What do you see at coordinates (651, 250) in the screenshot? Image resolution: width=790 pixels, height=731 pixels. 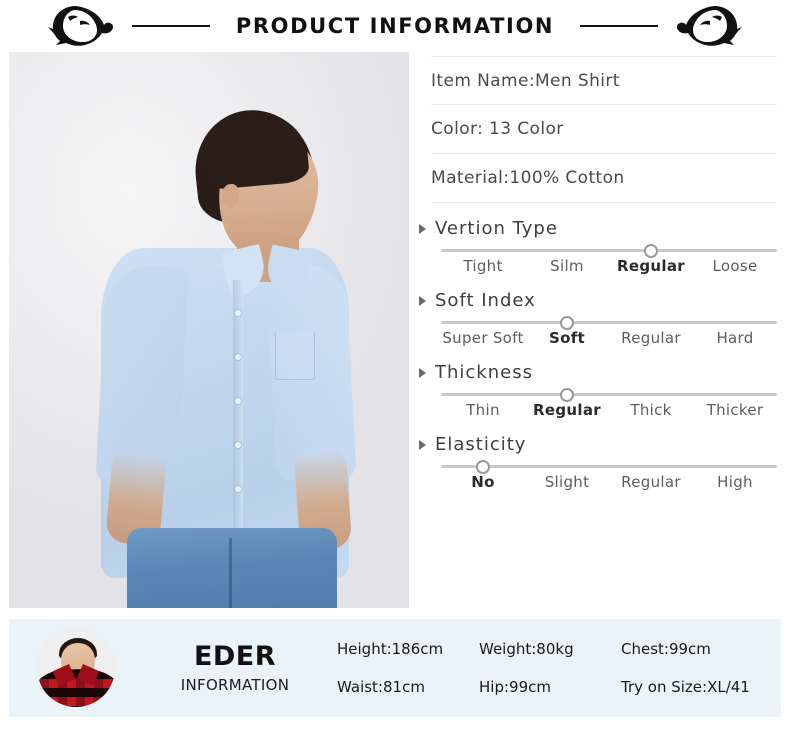 I see `slider-knob-vertion-type` at bounding box center [651, 250].